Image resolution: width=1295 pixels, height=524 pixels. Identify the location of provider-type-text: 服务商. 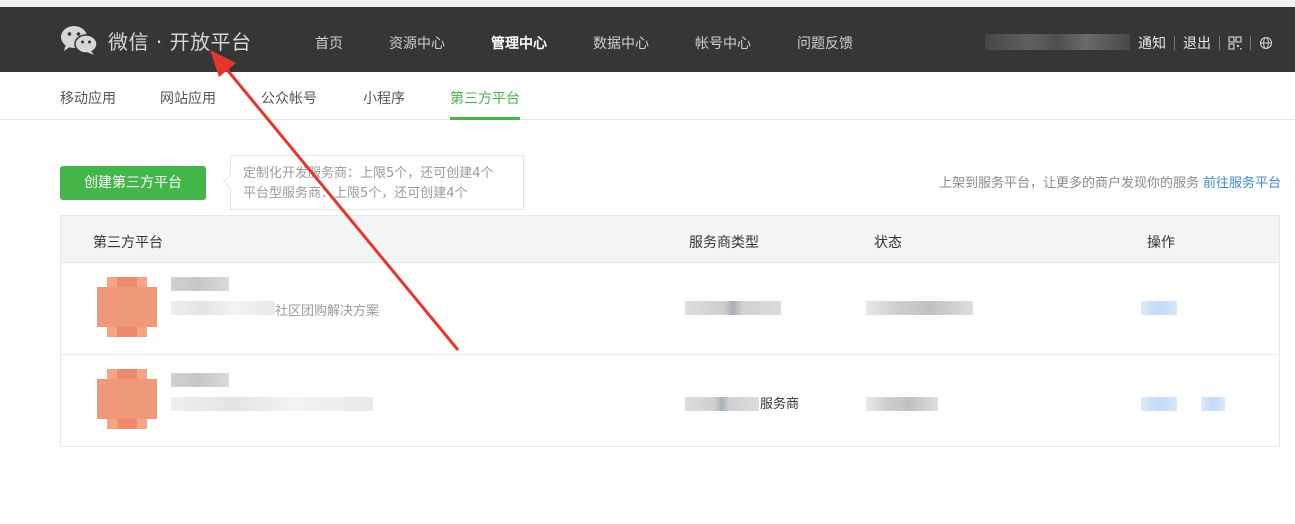
(780, 404).